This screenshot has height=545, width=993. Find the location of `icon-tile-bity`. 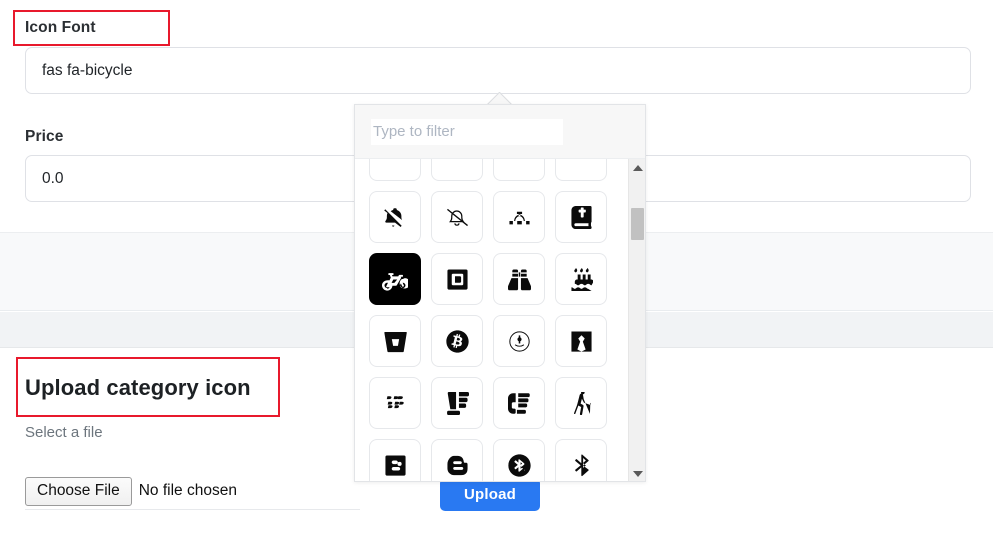

icon-tile-bity is located at coordinates (519, 341).